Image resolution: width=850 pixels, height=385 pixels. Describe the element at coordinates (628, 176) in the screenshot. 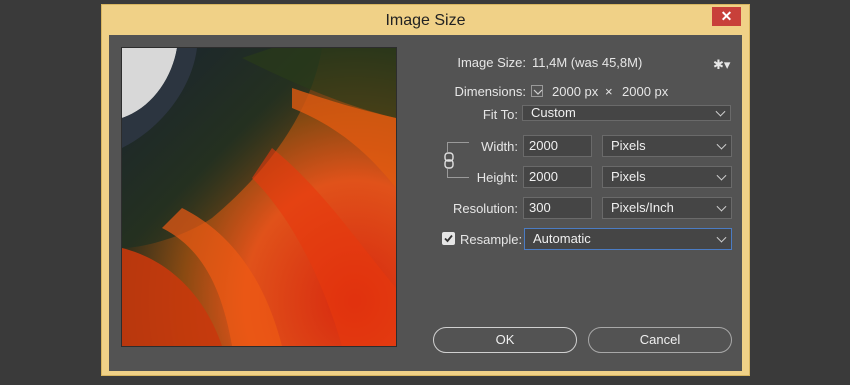

I see `height-unit-value: Pixels` at that location.